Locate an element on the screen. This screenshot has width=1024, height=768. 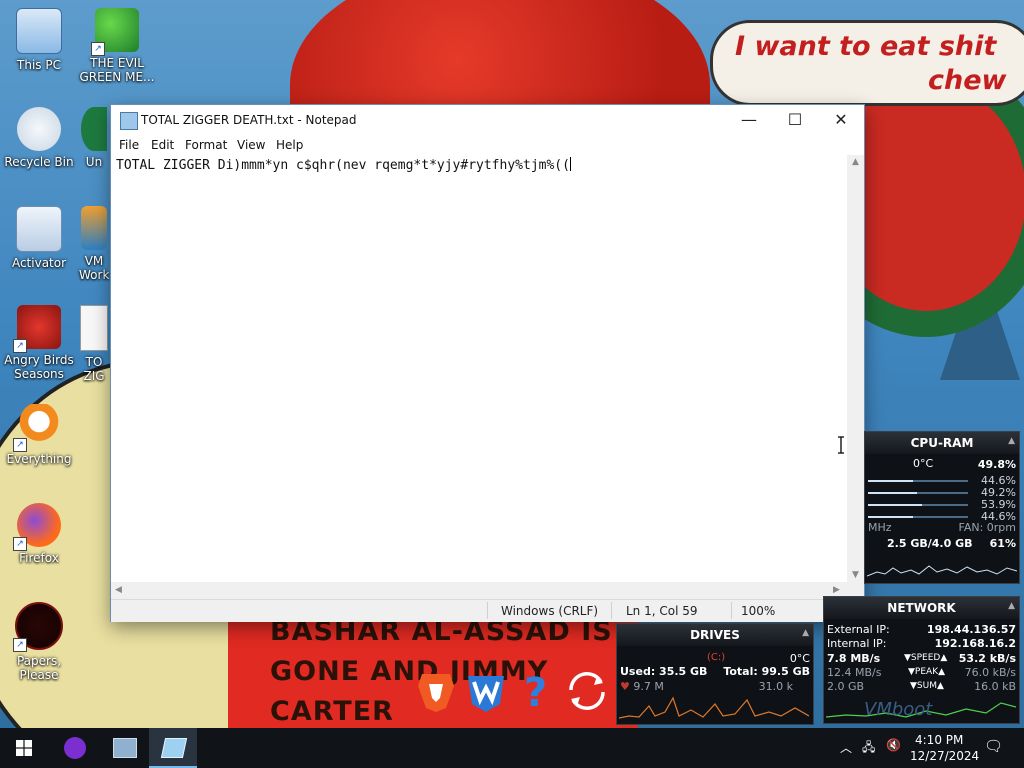
taskbar-app-notepad is located at coordinates (173, 748).